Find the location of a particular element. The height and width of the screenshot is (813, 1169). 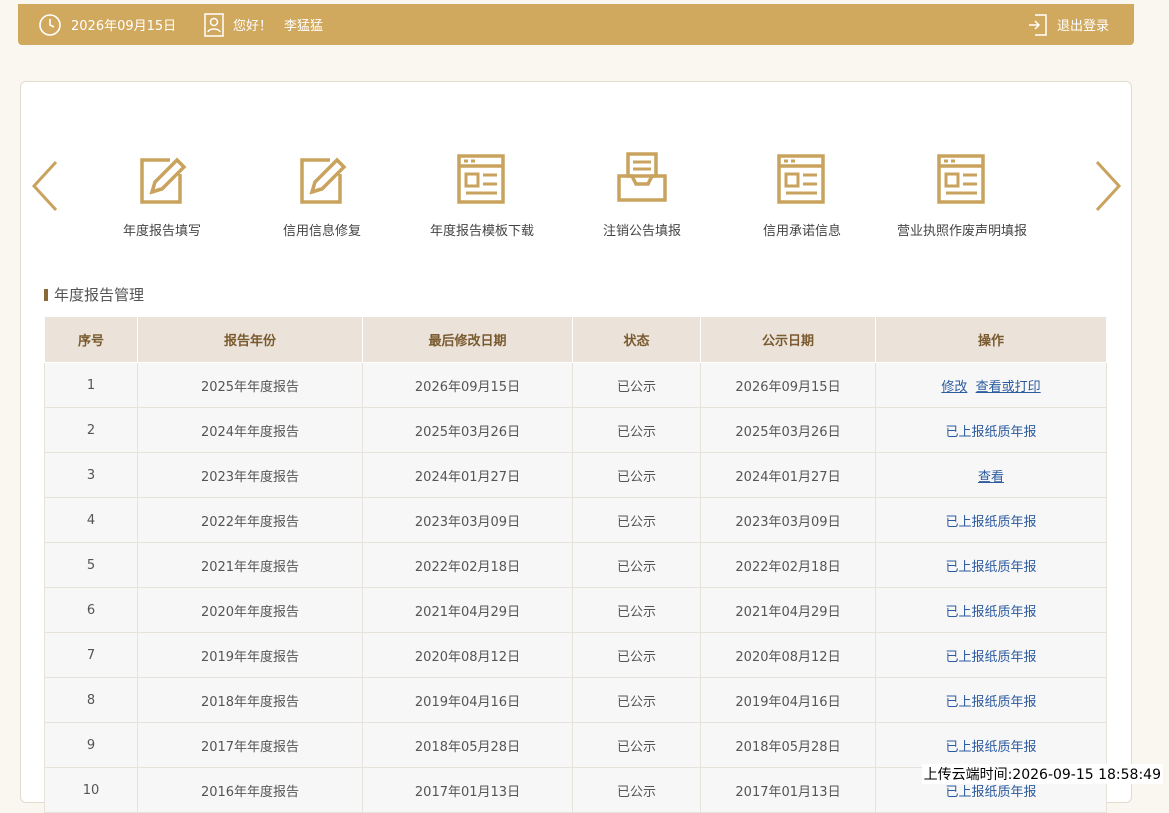

column-header: 序号 is located at coordinates (91, 339).